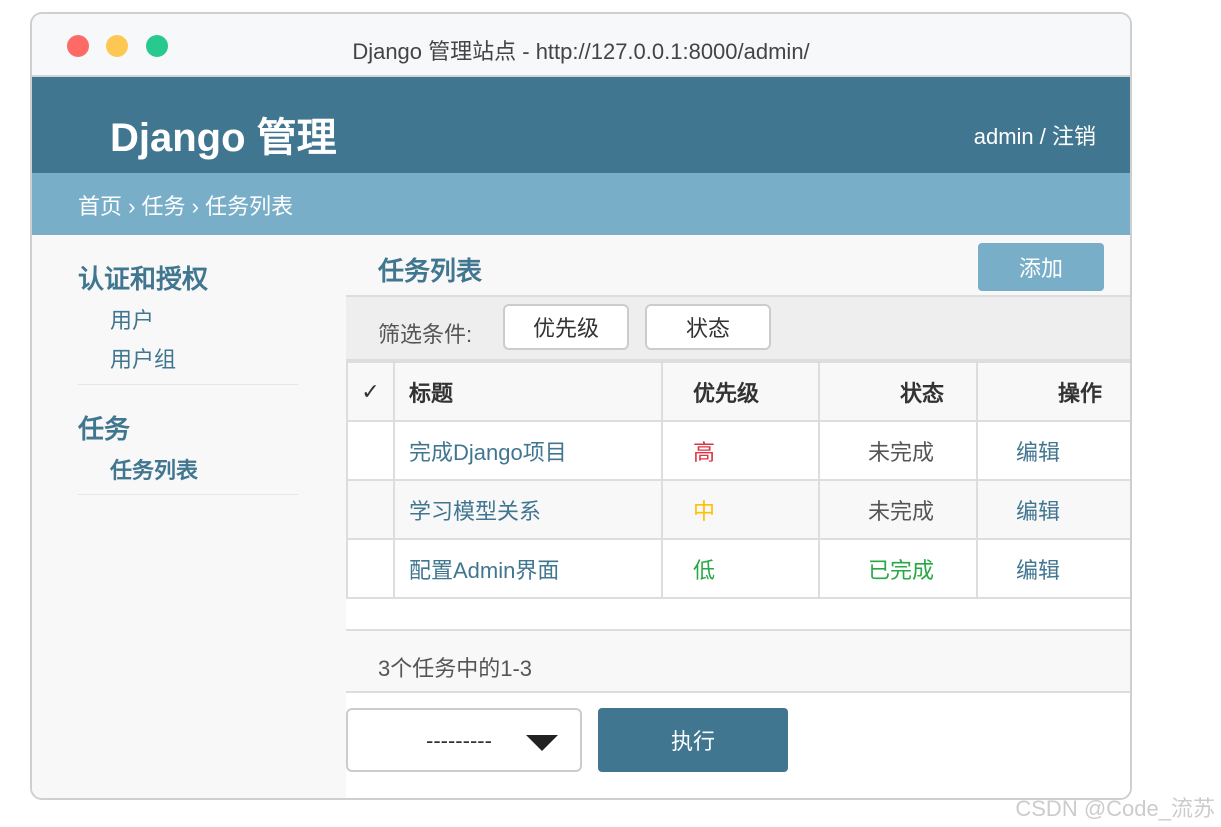 The width and height of the screenshot is (1221, 827). What do you see at coordinates (455, 668) in the screenshot?
I see `paginator-text: 3个任务中的1-3` at bounding box center [455, 668].